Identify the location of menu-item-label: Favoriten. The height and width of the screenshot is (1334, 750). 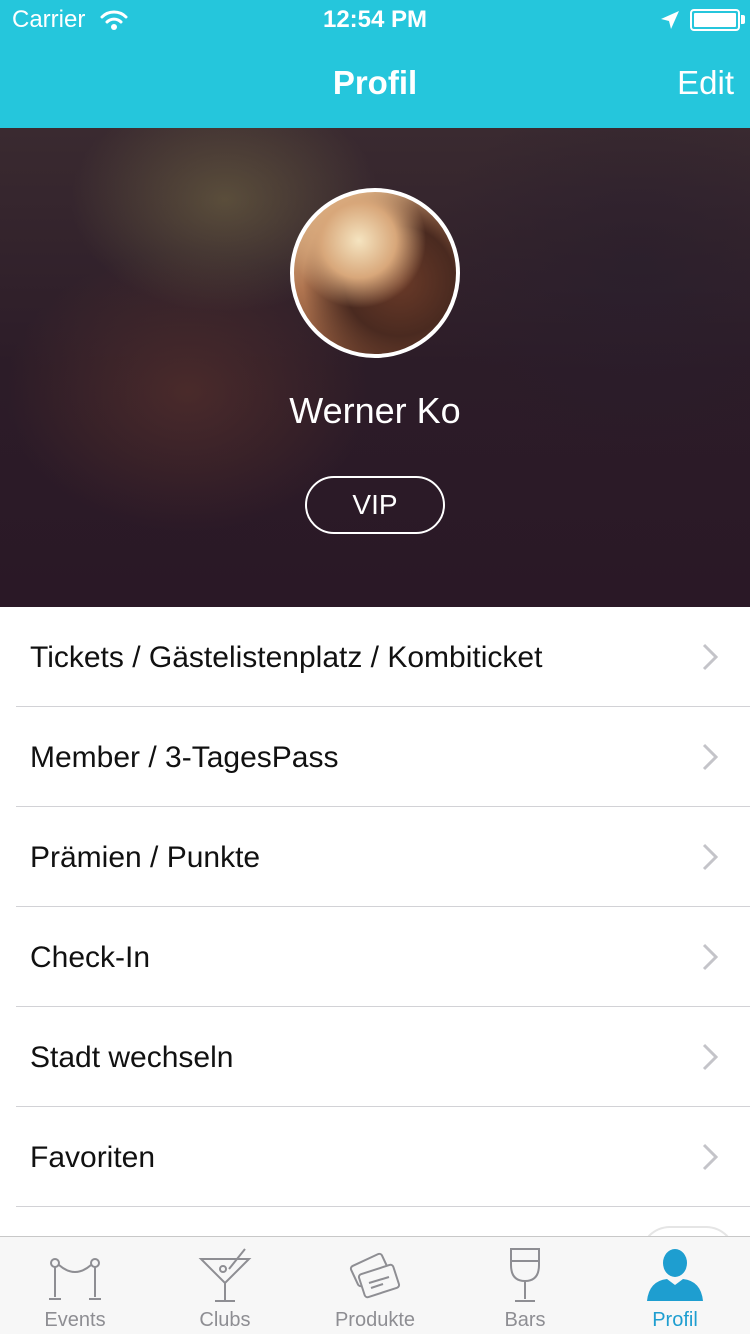
(93, 1157).